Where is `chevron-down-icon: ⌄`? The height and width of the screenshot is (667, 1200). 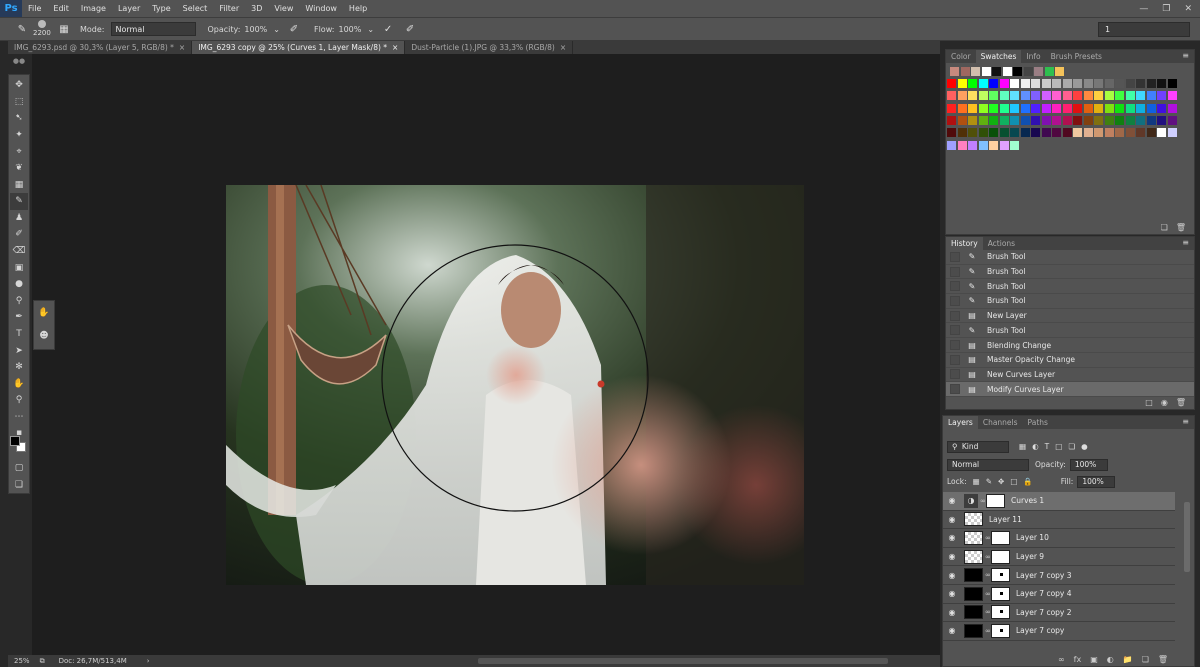
chevron-down-icon: ⌄ is located at coordinates (276, 29).